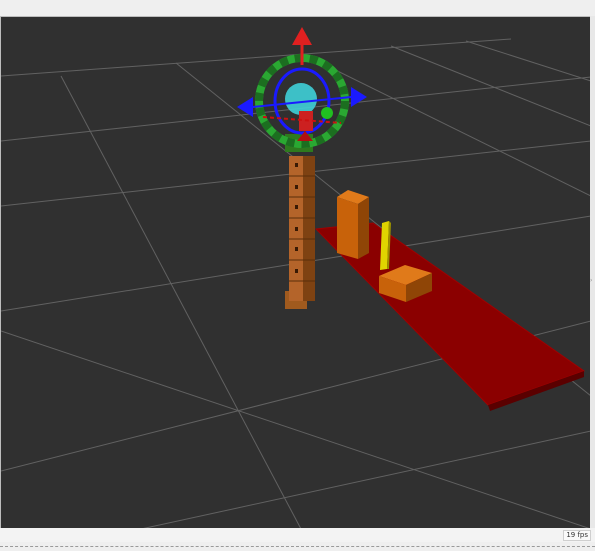  I want to click on status-bar: 19 fps, so click(297, 535).